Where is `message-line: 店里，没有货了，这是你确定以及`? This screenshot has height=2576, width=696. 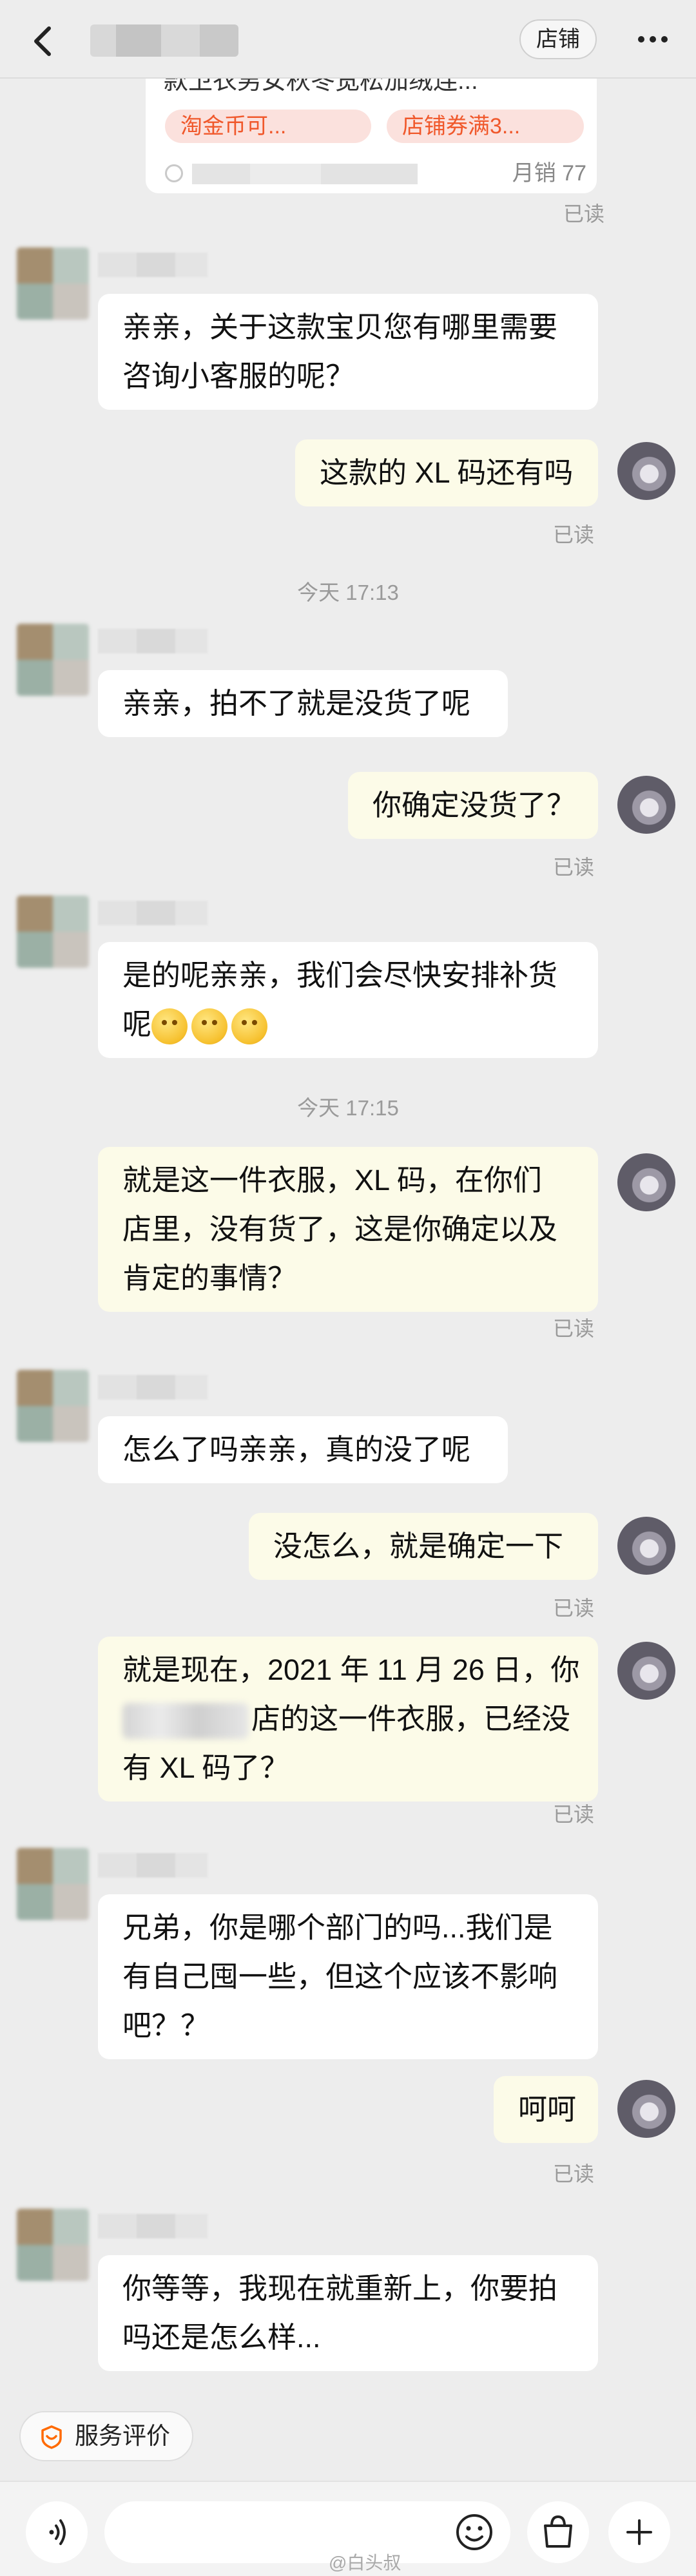 message-line: 店里，没有货了，这是你确定以及 is located at coordinates (340, 1229).